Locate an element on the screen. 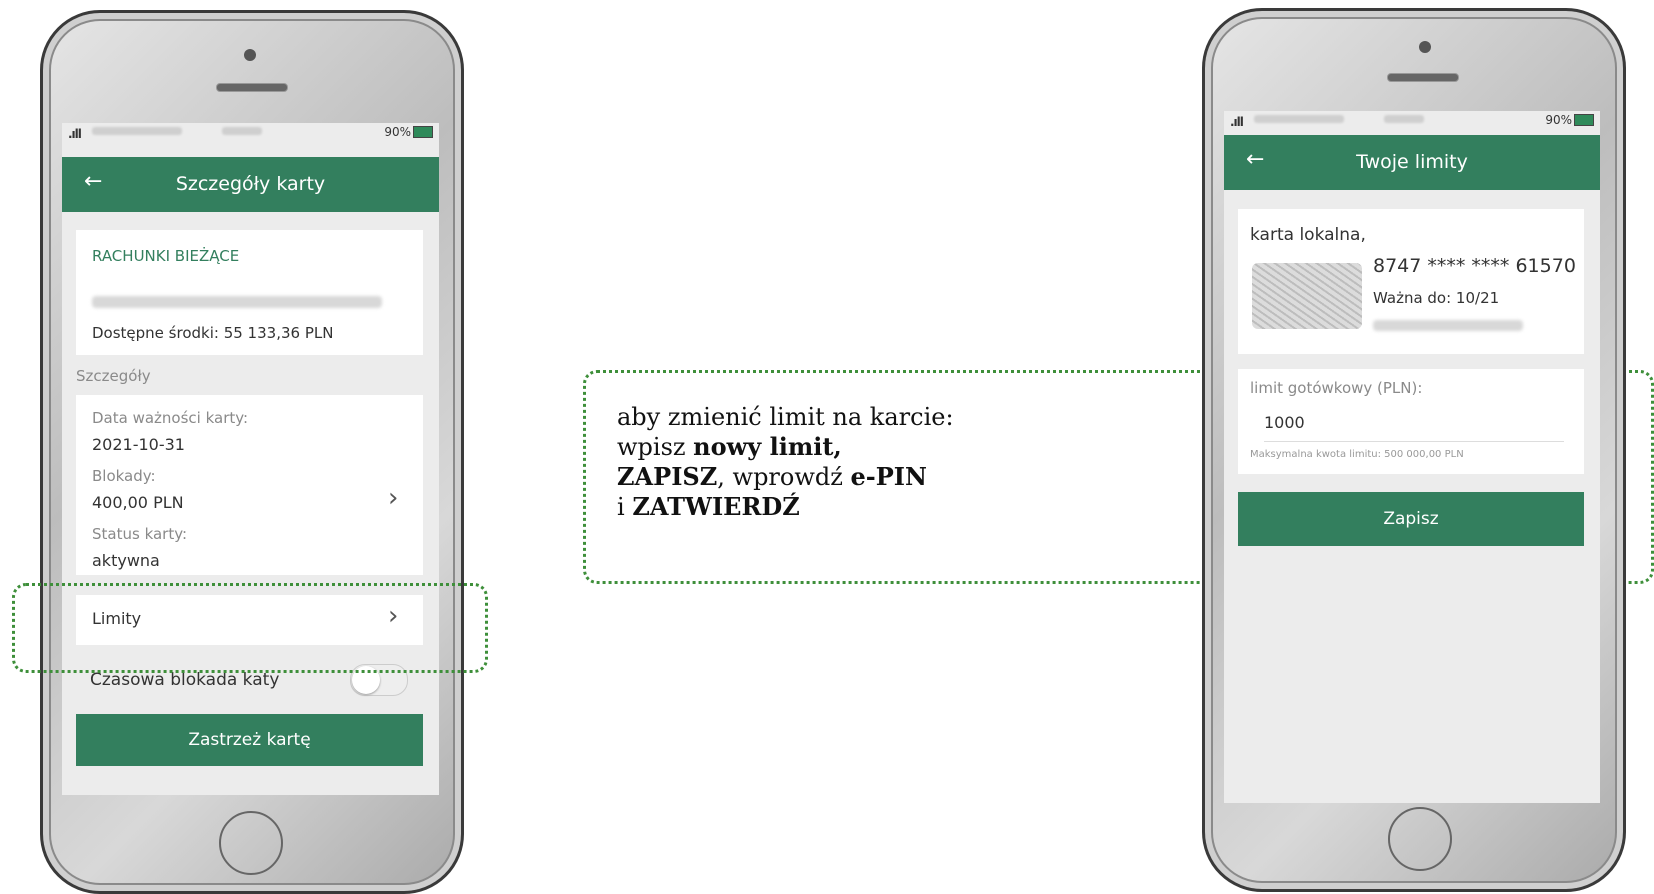  blocks-value: 400,00 PLN is located at coordinates (138, 502).